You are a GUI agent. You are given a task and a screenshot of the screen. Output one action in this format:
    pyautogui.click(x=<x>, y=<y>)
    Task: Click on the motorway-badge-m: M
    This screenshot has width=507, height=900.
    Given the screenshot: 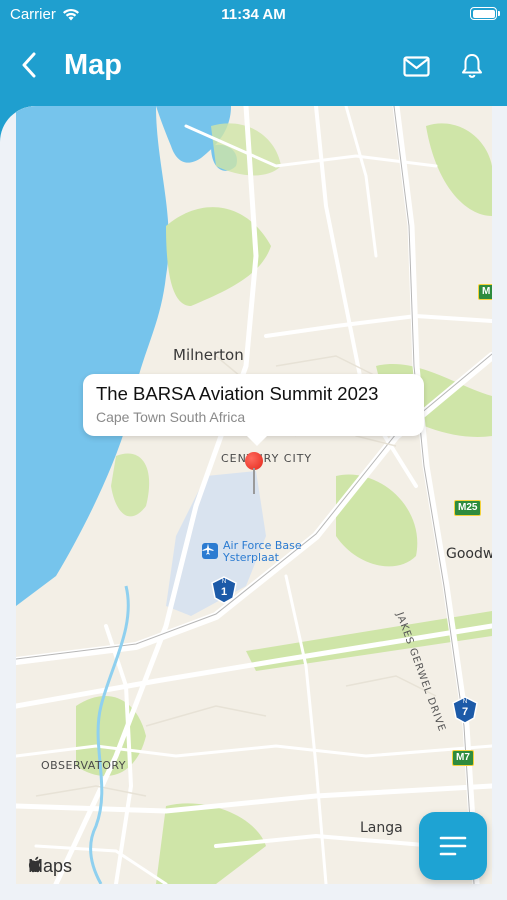 What is the action you would take?
    pyautogui.click(x=485, y=292)
    